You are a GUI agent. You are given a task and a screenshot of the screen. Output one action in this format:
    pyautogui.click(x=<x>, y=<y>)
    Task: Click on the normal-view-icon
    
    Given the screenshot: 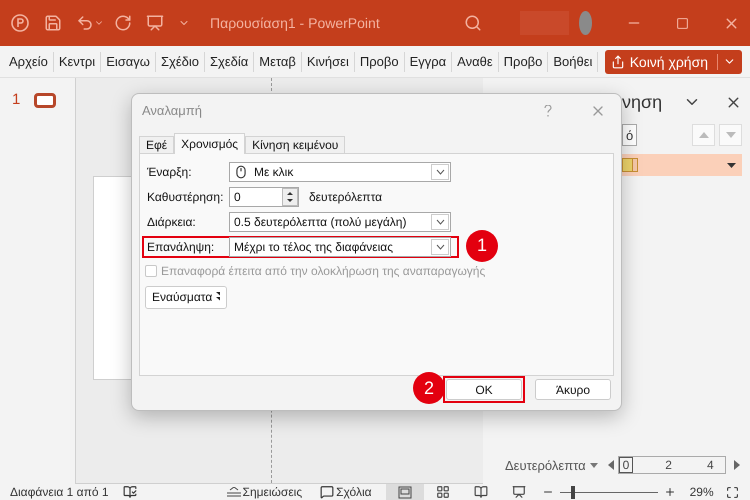 What is the action you would take?
    pyautogui.click(x=405, y=492)
    